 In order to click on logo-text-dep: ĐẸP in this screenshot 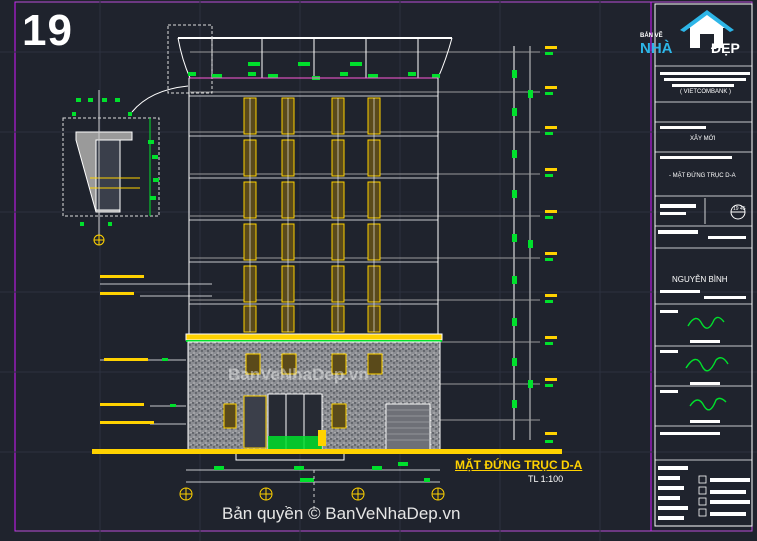, I will do `click(725, 48)`.